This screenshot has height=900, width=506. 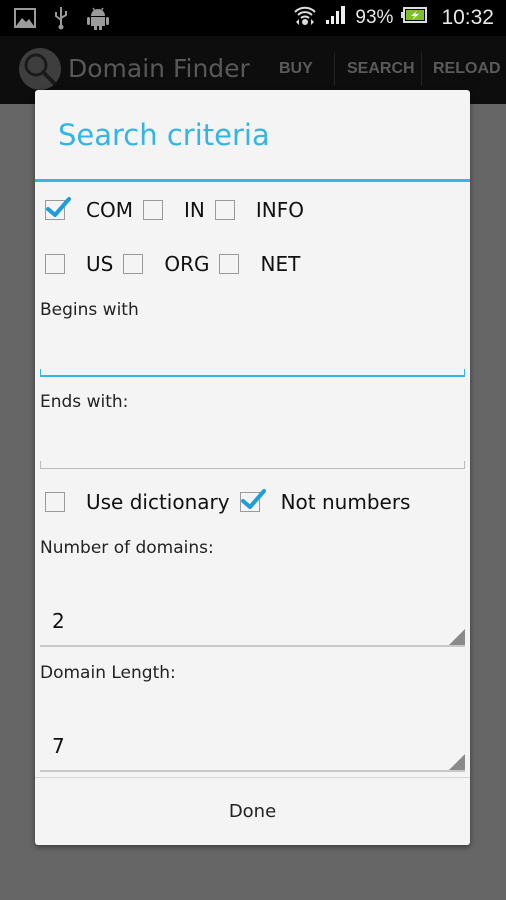 What do you see at coordinates (254, 445) in the screenshot?
I see `ends-with-input` at bounding box center [254, 445].